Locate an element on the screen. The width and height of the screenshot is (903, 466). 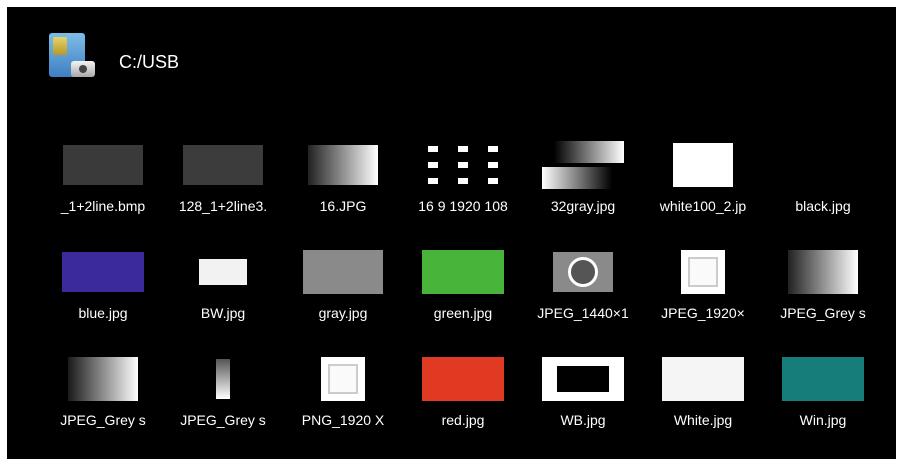
file-name: WB.jpg is located at coordinates (583, 420).